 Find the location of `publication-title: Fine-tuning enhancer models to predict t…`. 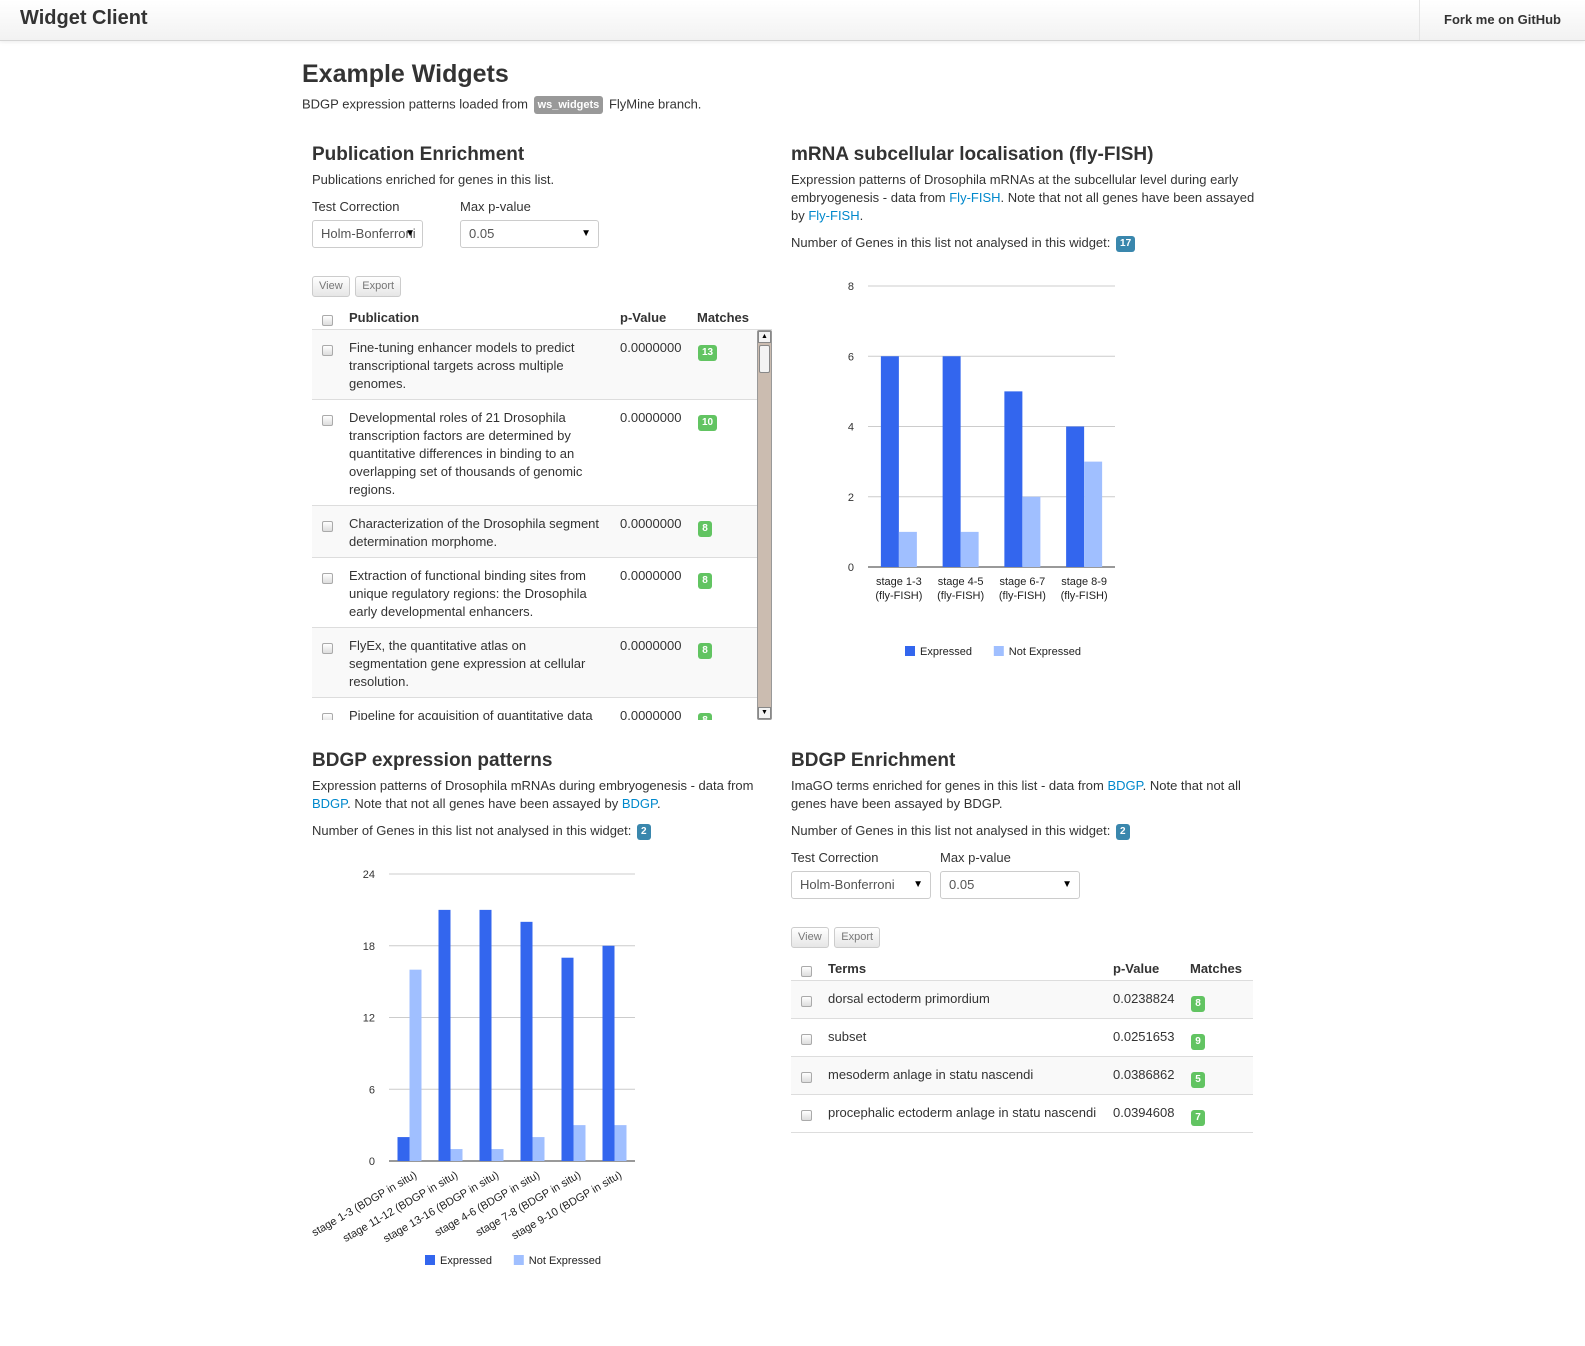

publication-title: Fine-tuning enhancer models to predict t… is located at coordinates (479, 366).